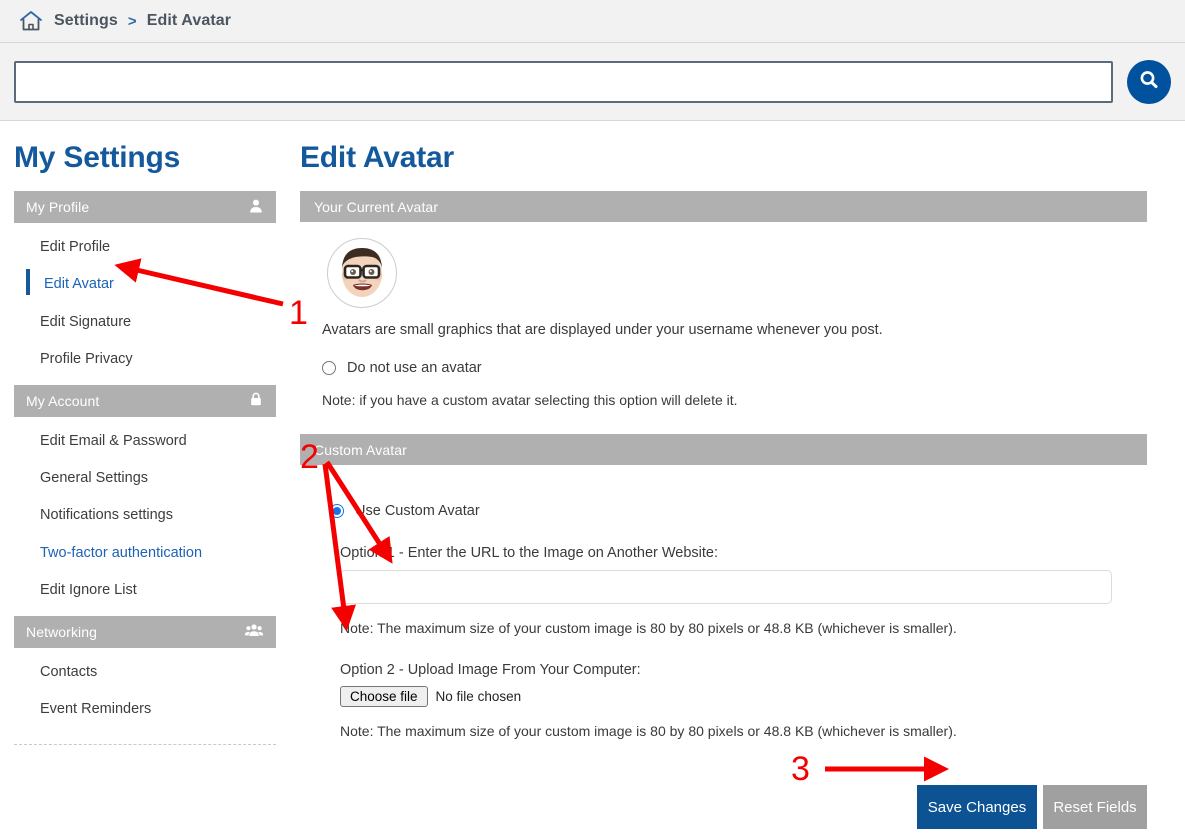  What do you see at coordinates (145, 359) in the screenshot?
I see `sidebar-item-profile-privacy: Profile Privacy` at bounding box center [145, 359].